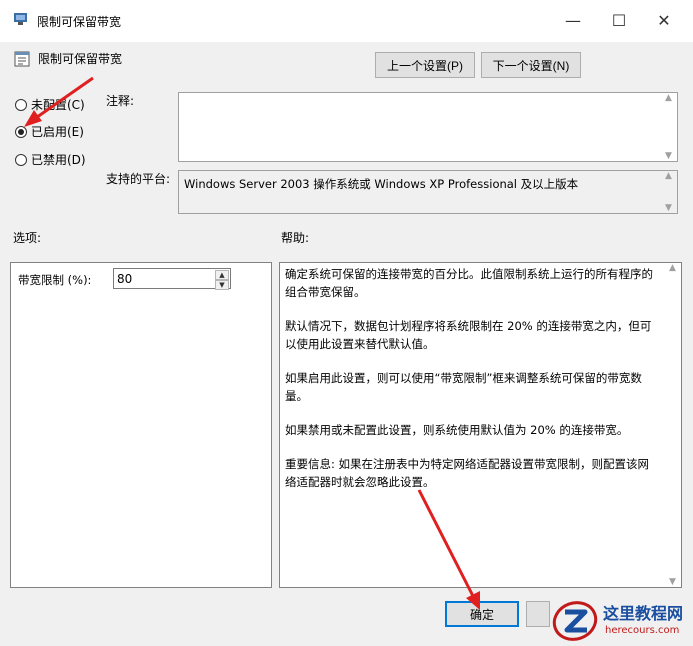 The image size is (693, 646). Describe the element at coordinates (425, 65) in the screenshot. I see `previous-setting-button: 上一个设置(P)` at that location.